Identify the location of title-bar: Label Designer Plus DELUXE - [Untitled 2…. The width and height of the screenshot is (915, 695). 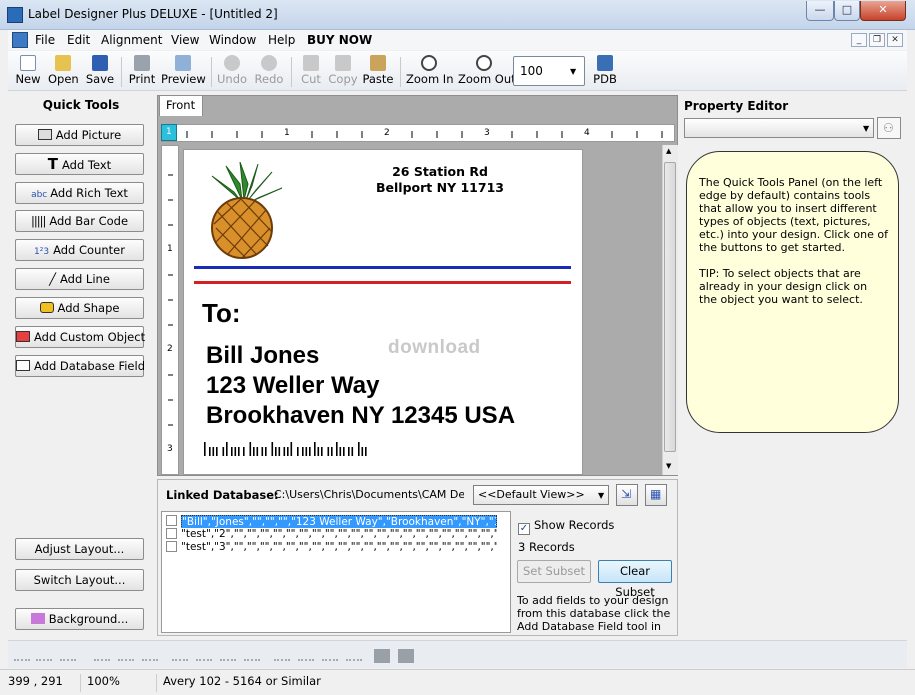
(457, 15).